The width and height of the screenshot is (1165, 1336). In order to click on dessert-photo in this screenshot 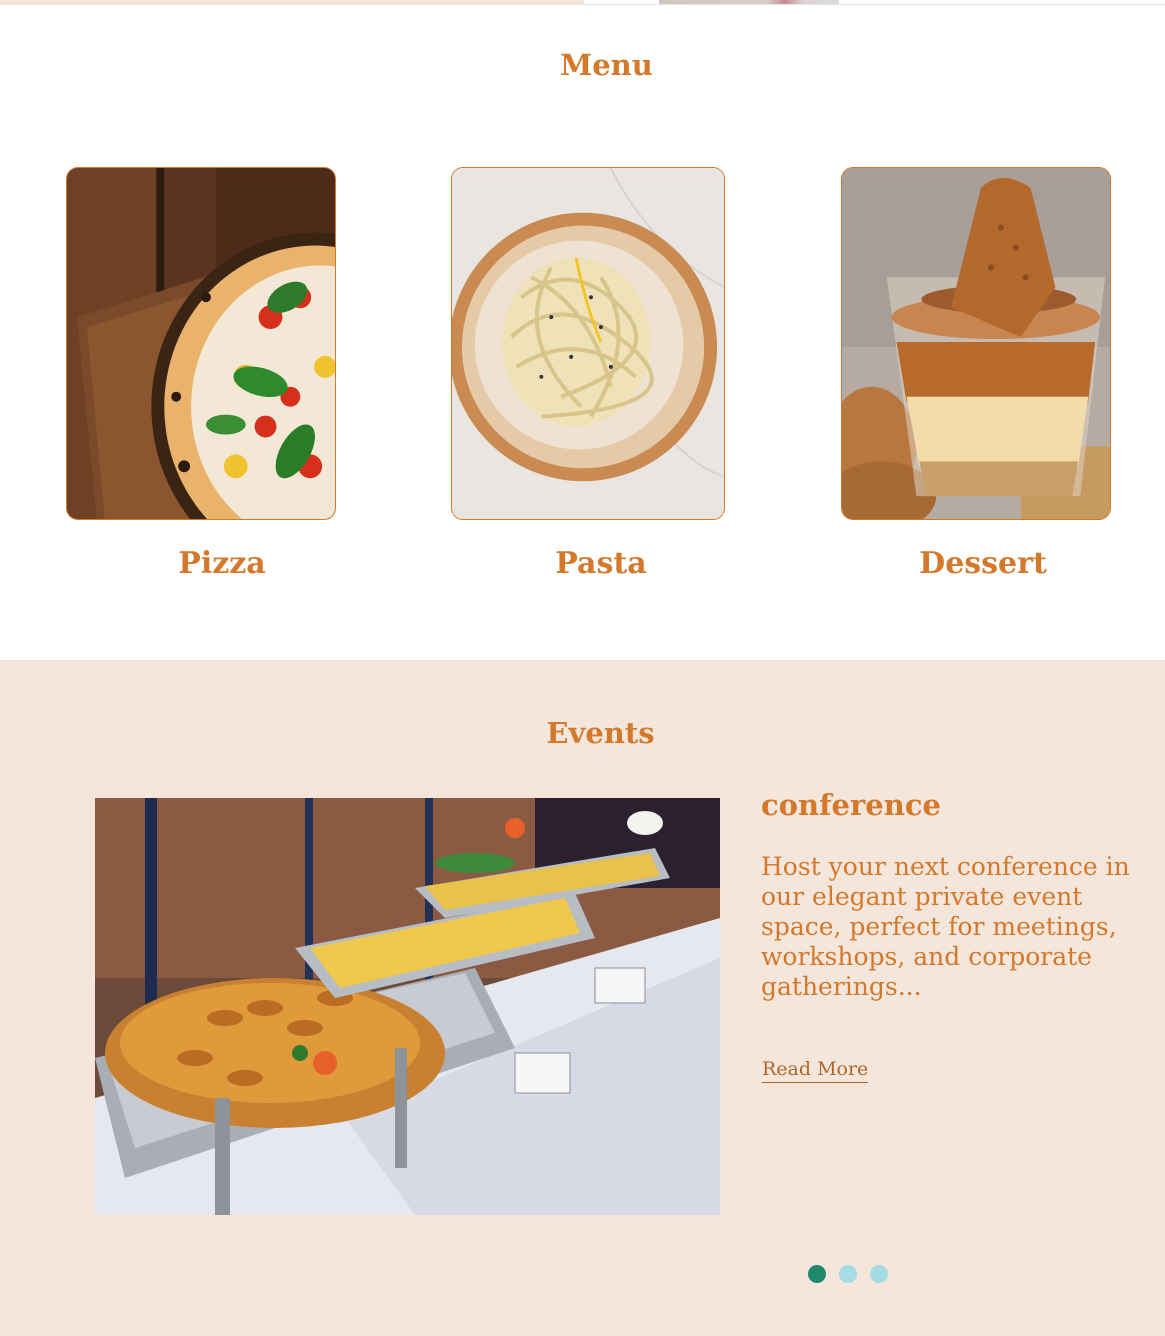, I will do `click(976, 343)`.